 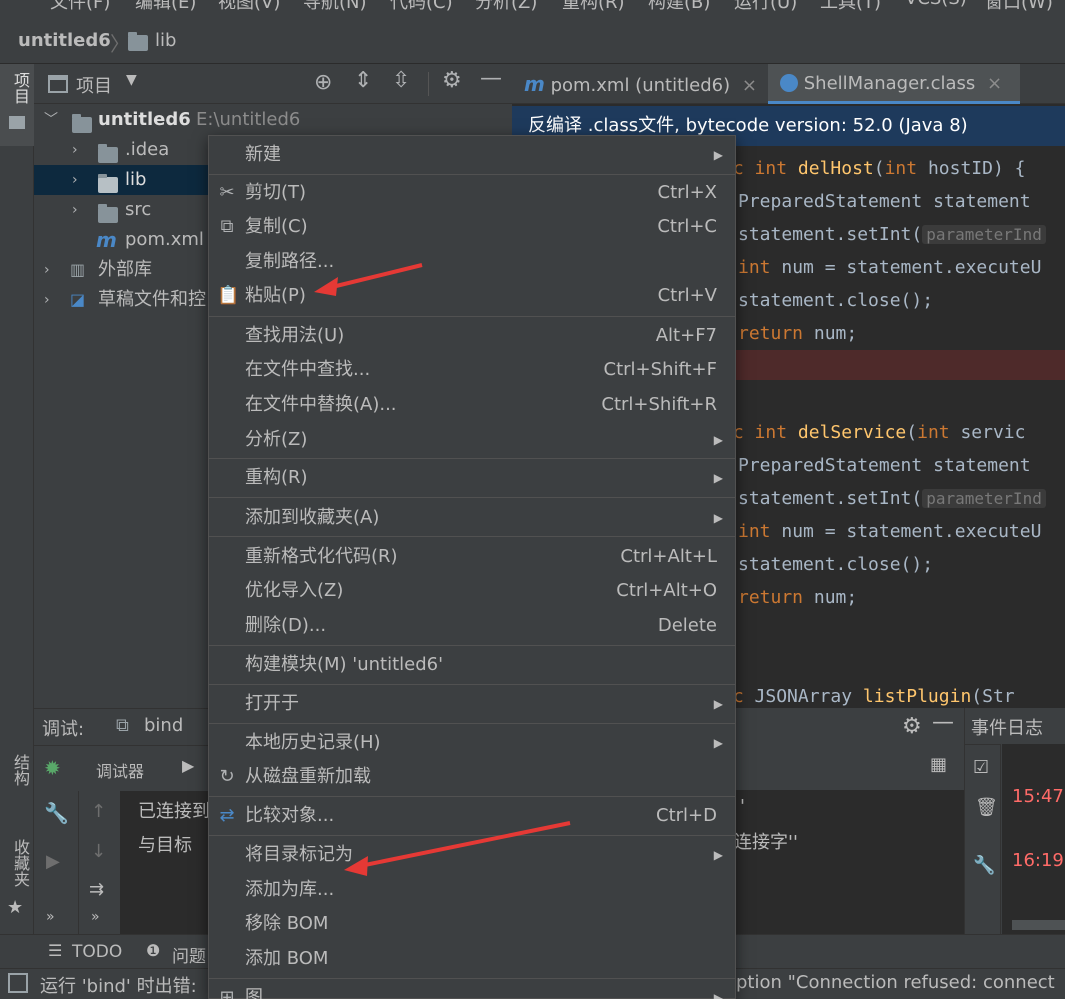 I want to click on debug-config-tab: bind, so click(x=163, y=725).